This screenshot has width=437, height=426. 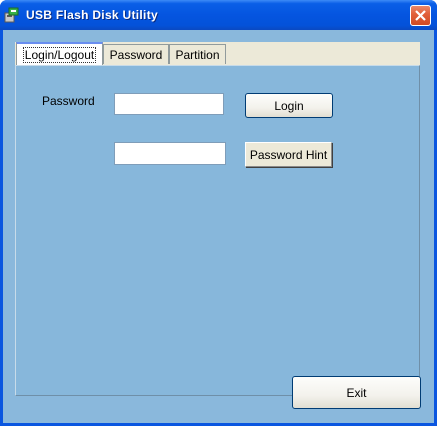 I want to click on tab-password: Password, so click(x=136, y=54).